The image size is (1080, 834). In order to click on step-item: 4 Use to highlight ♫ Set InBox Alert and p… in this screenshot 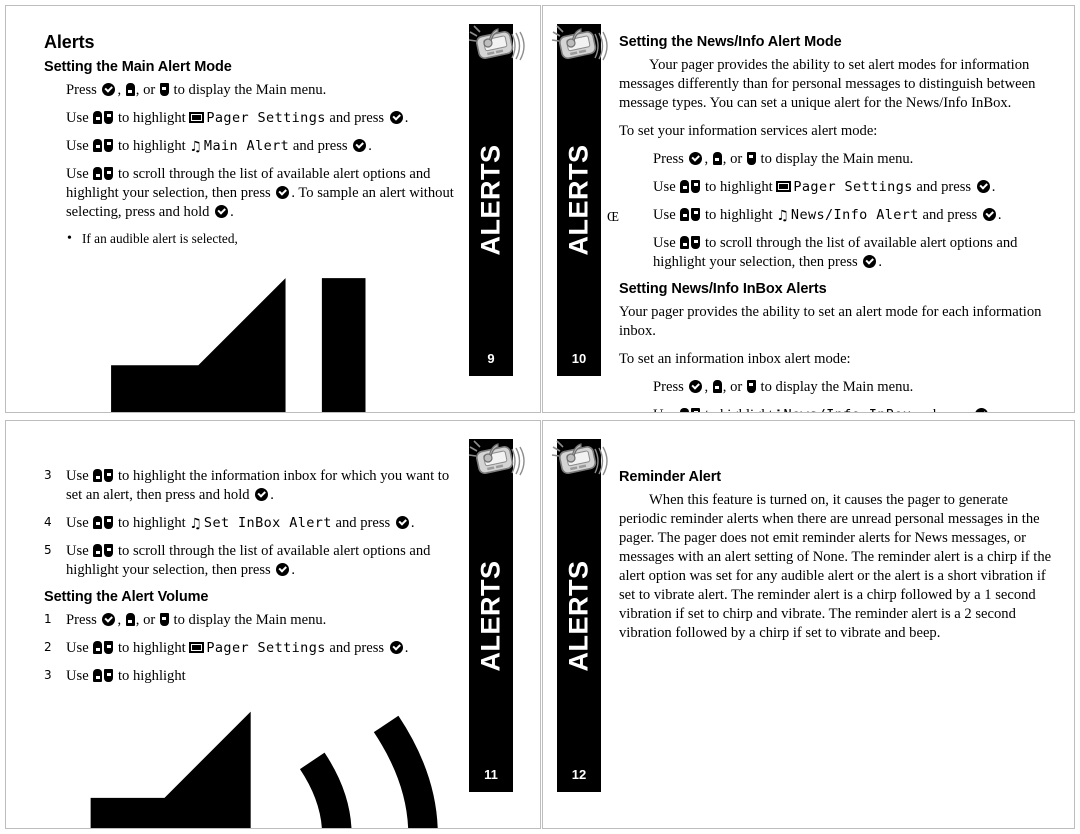, I will do `click(229, 523)`.